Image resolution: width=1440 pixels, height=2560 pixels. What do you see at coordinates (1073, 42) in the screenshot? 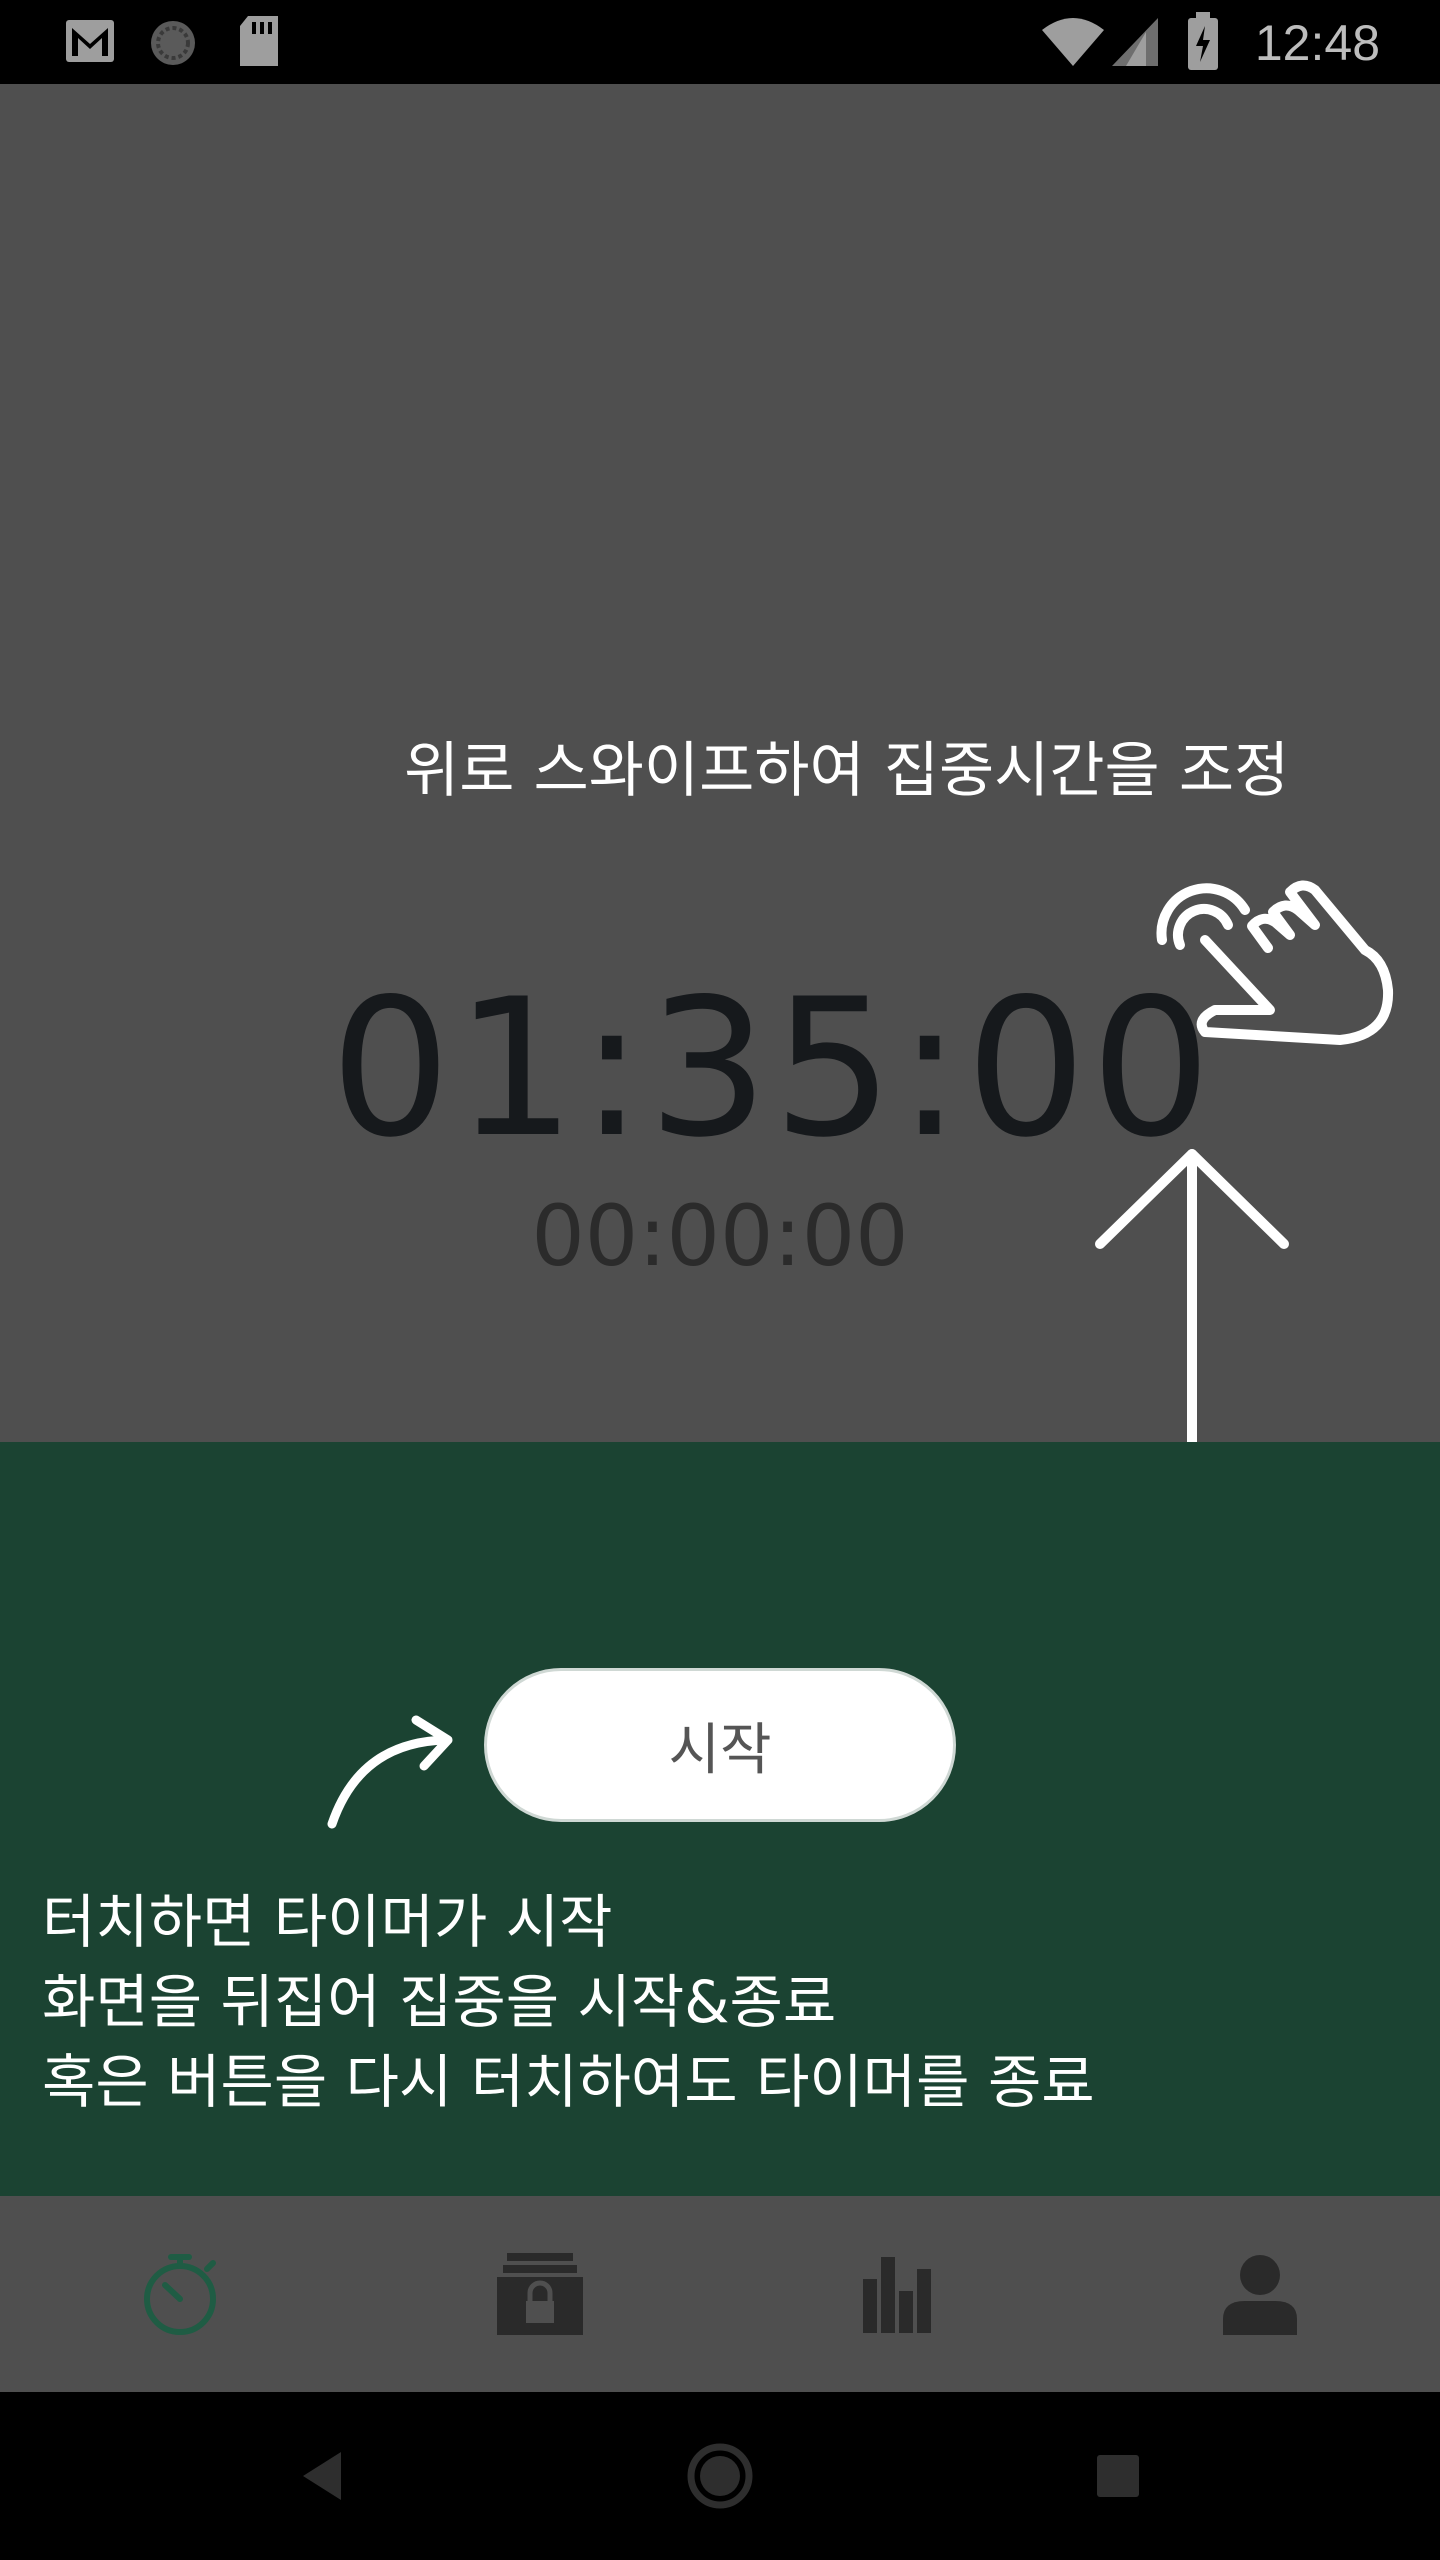
I see `wifi-icon` at bounding box center [1073, 42].